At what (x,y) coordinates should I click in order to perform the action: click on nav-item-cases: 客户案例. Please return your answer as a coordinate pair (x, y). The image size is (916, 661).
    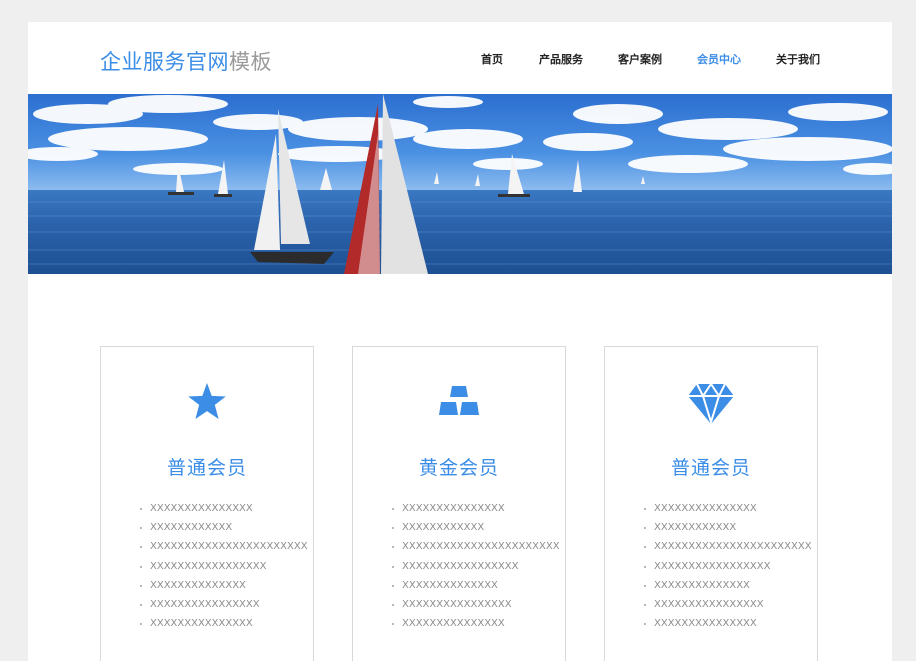
    Looking at the image, I should click on (640, 59).